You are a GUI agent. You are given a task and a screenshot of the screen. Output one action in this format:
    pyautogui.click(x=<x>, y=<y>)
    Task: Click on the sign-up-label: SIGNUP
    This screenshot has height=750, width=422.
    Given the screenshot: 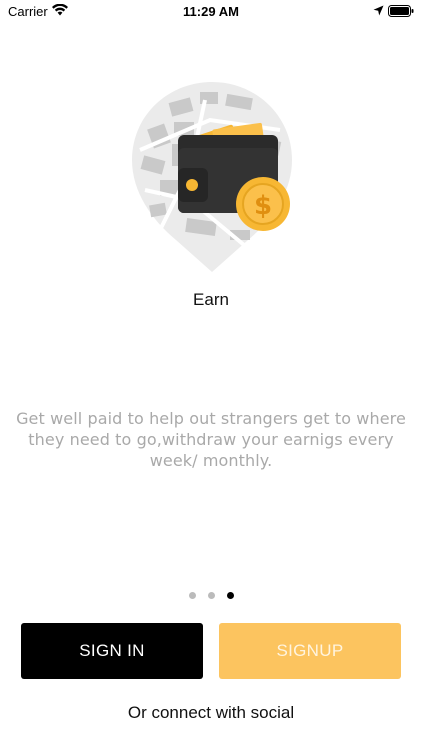 What is the action you would take?
    pyautogui.click(x=310, y=650)
    